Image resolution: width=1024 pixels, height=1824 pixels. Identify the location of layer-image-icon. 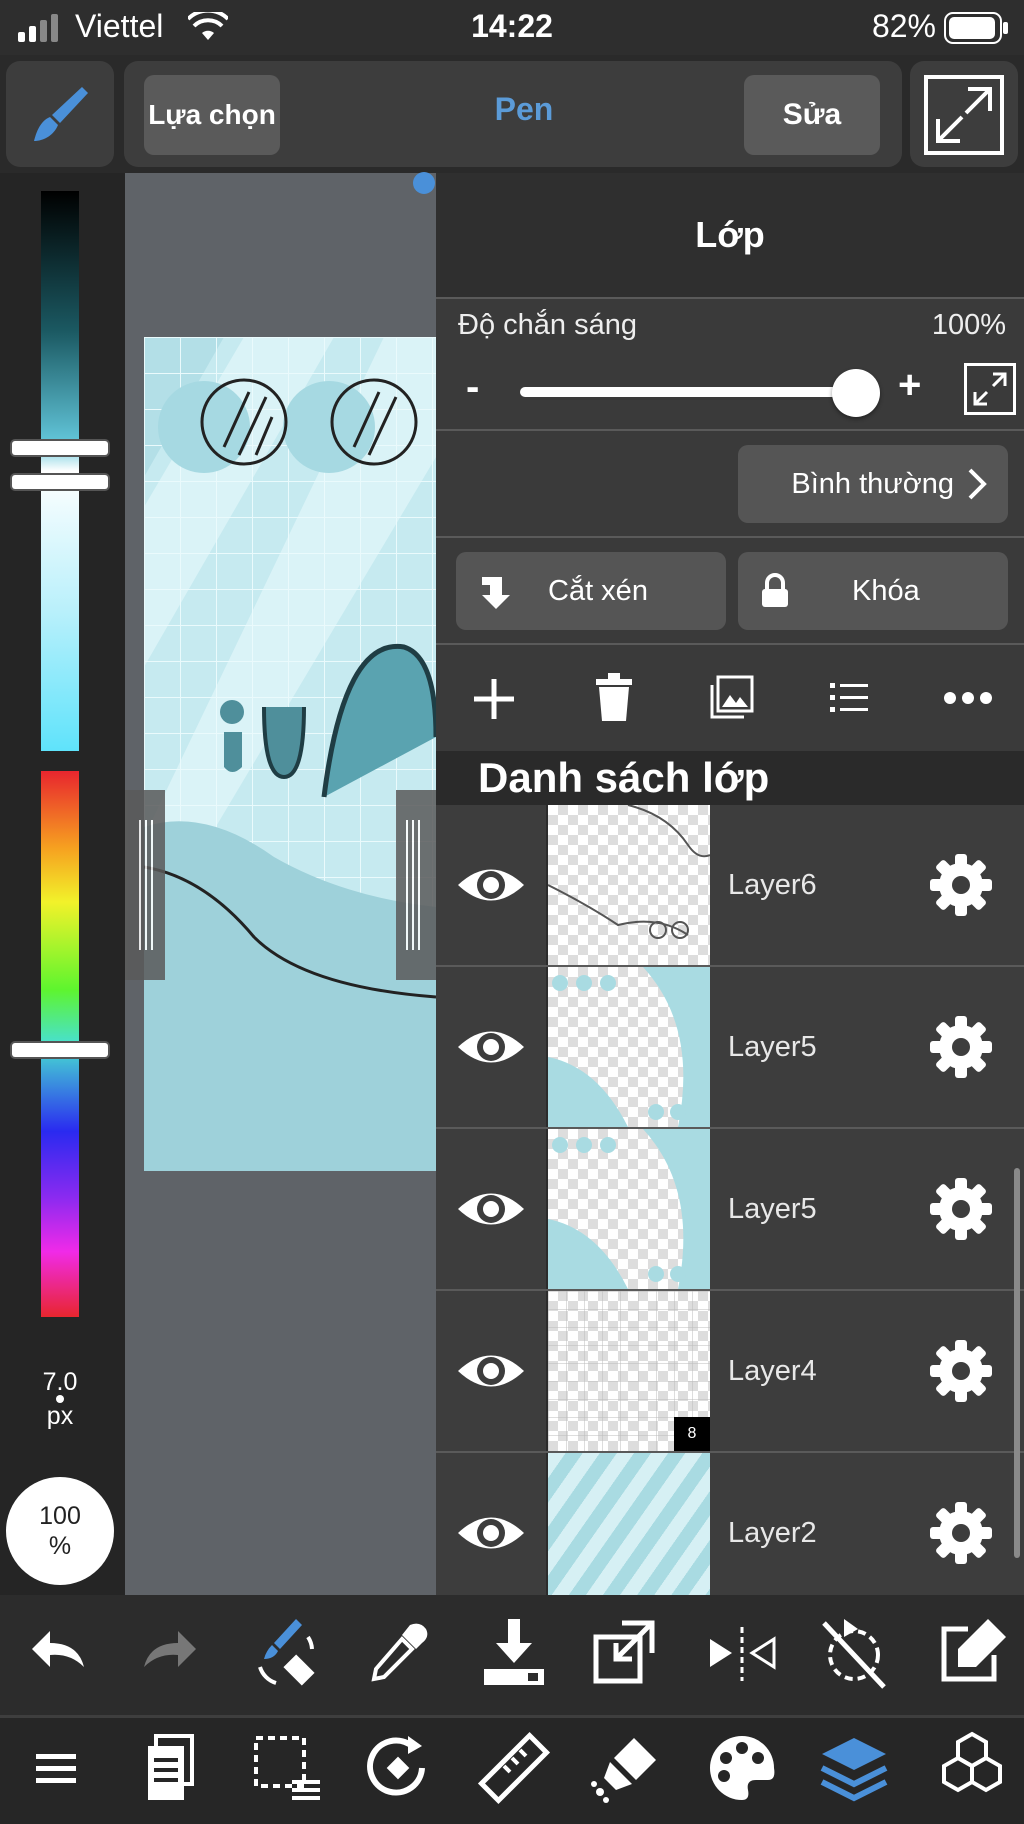
(732, 697).